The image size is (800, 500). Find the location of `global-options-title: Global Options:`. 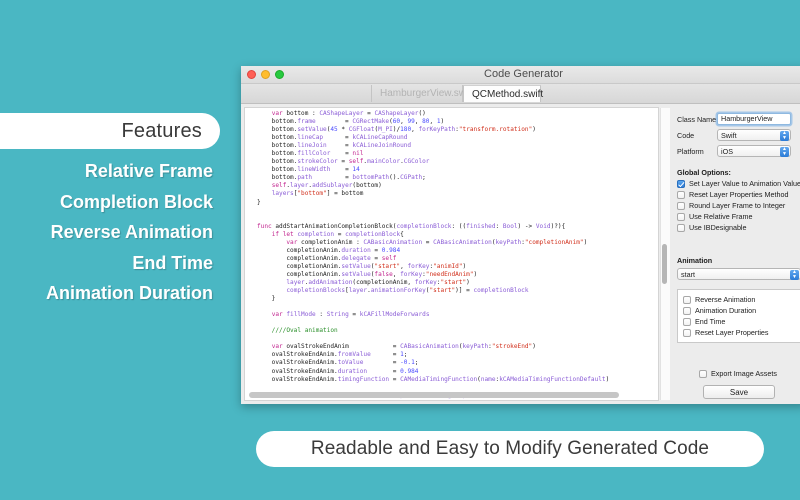

global-options-title: Global Options: is located at coordinates (704, 172).